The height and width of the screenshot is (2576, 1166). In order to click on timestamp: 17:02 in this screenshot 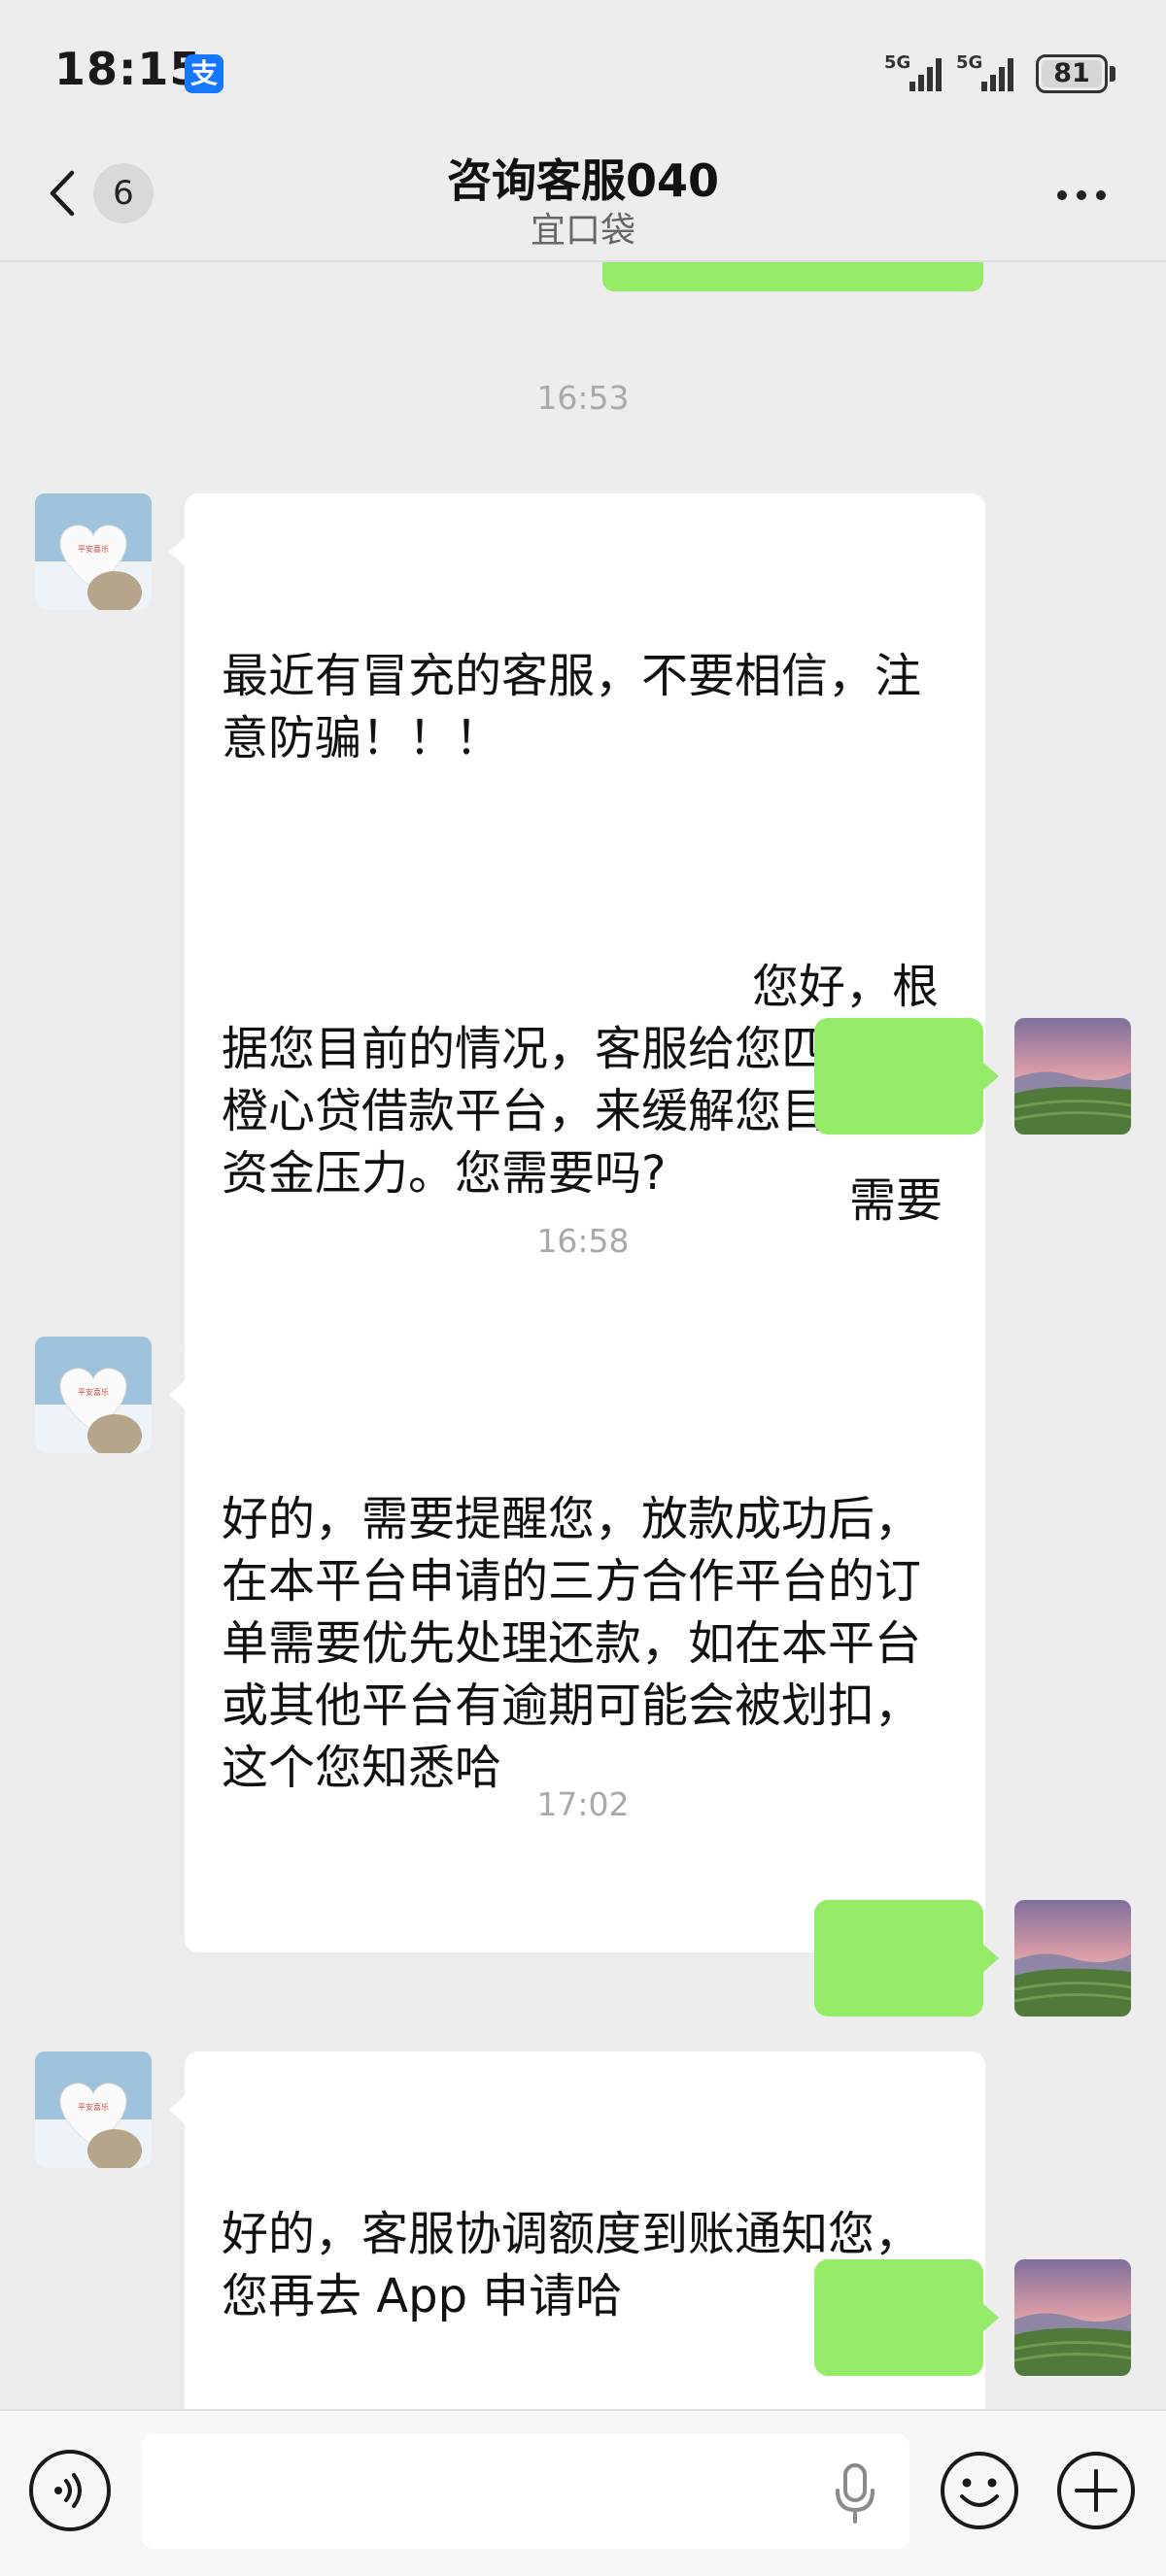, I will do `click(583, 1804)`.